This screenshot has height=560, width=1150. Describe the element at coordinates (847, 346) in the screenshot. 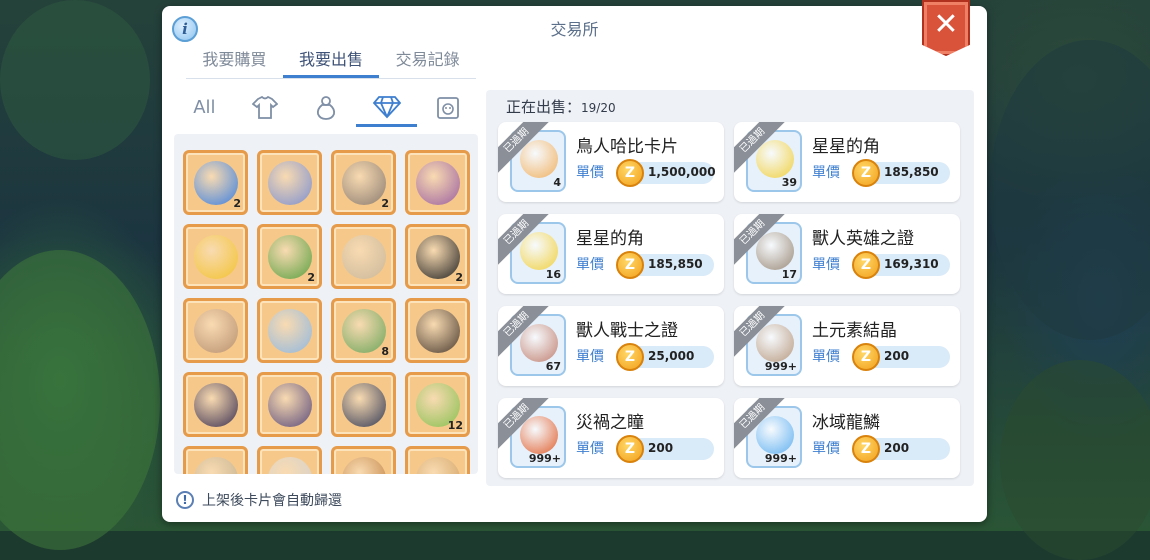

I see `sell-listing: 999+ 已過期 土元素結晶 單價 Z 200` at that location.